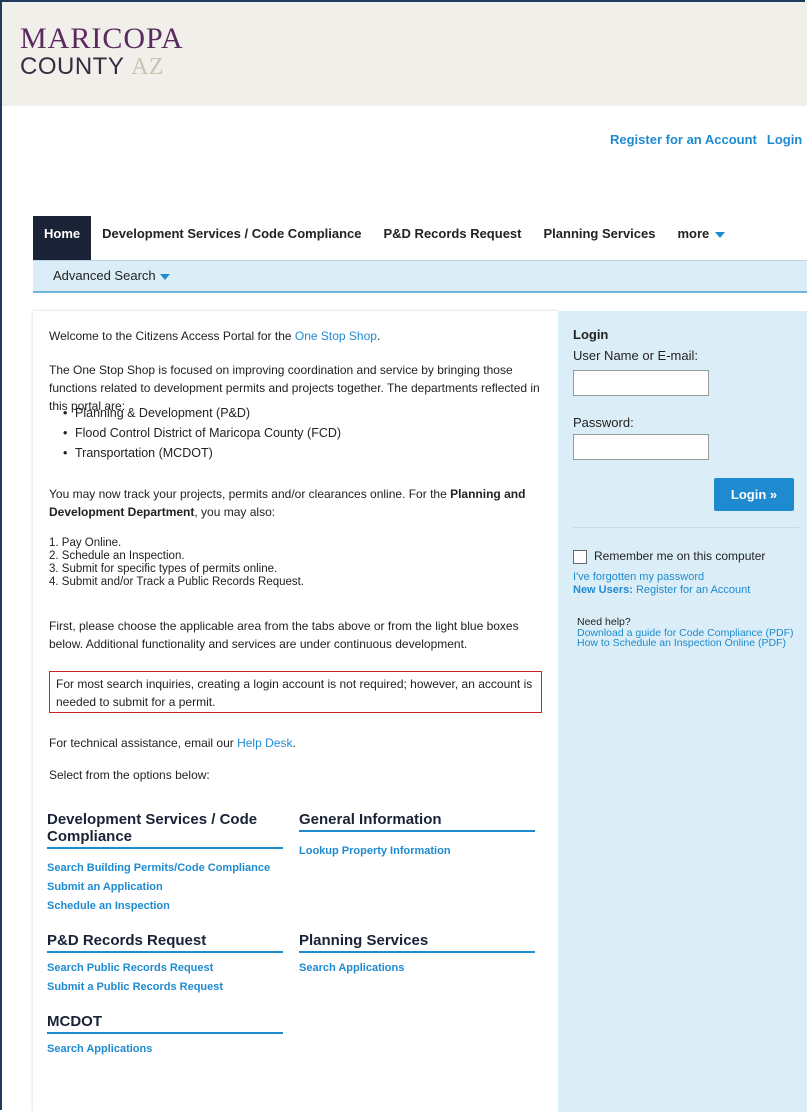 The height and width of the screenshot is (1112, 807). Describe the element at coordinates (104, 275) in the screenshot. I see `advanced-search-label: Advanced Search` at that location.